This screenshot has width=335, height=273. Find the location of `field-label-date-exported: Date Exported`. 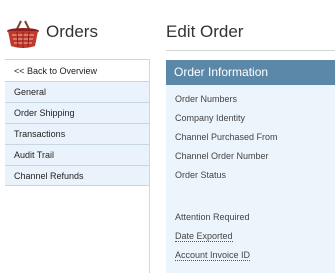

field-label-date-exported: Date Exported is located at coordinates (204, 236).